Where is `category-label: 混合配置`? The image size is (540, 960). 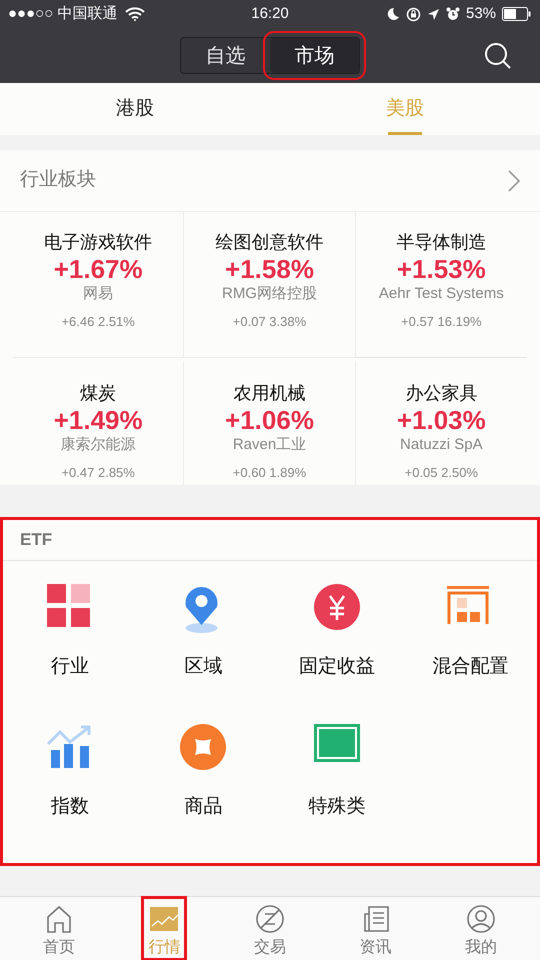
category-label: 混合配置 is located at coordinates (470, 667).